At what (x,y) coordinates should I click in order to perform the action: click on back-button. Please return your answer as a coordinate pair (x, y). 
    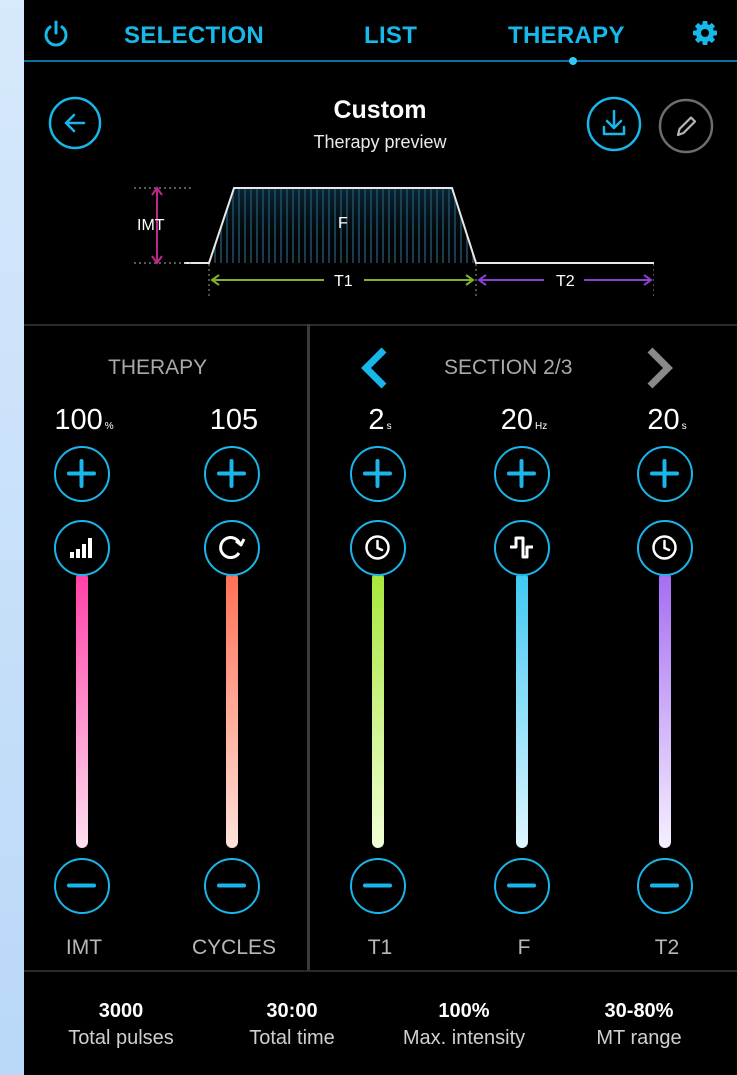
    Looking at the image, I should click on (75, 123).